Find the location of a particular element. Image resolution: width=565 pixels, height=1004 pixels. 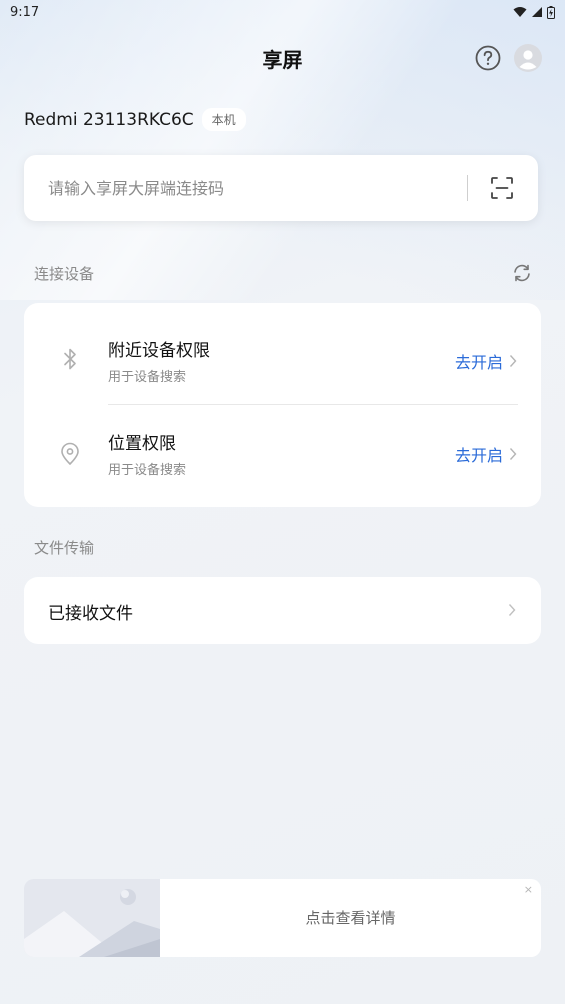

file-section-label: 文件传输 is located at coordinates (64, 548).